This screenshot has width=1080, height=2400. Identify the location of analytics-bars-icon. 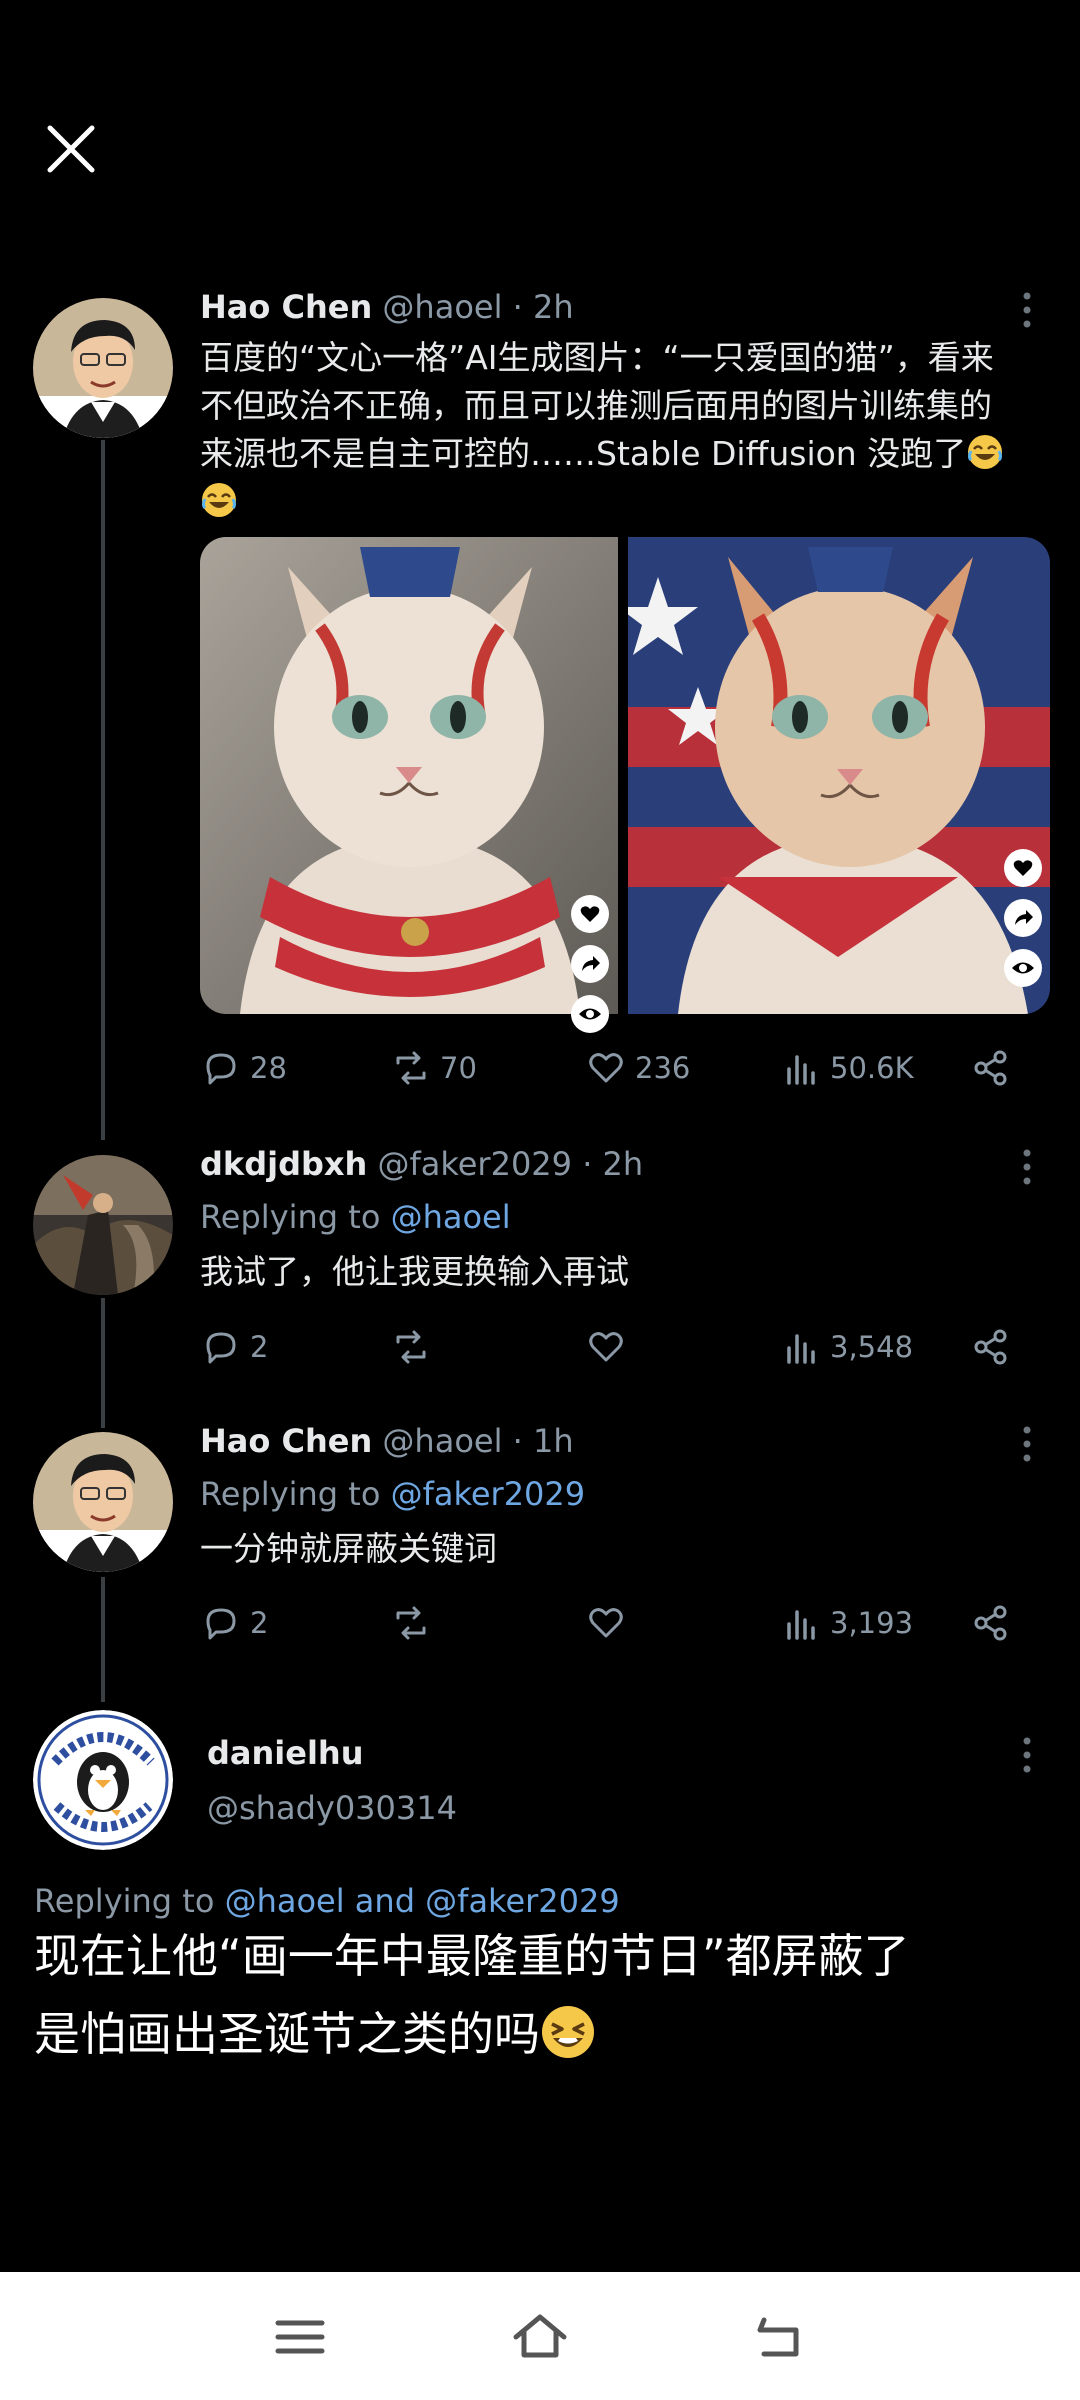
(801, 1349).